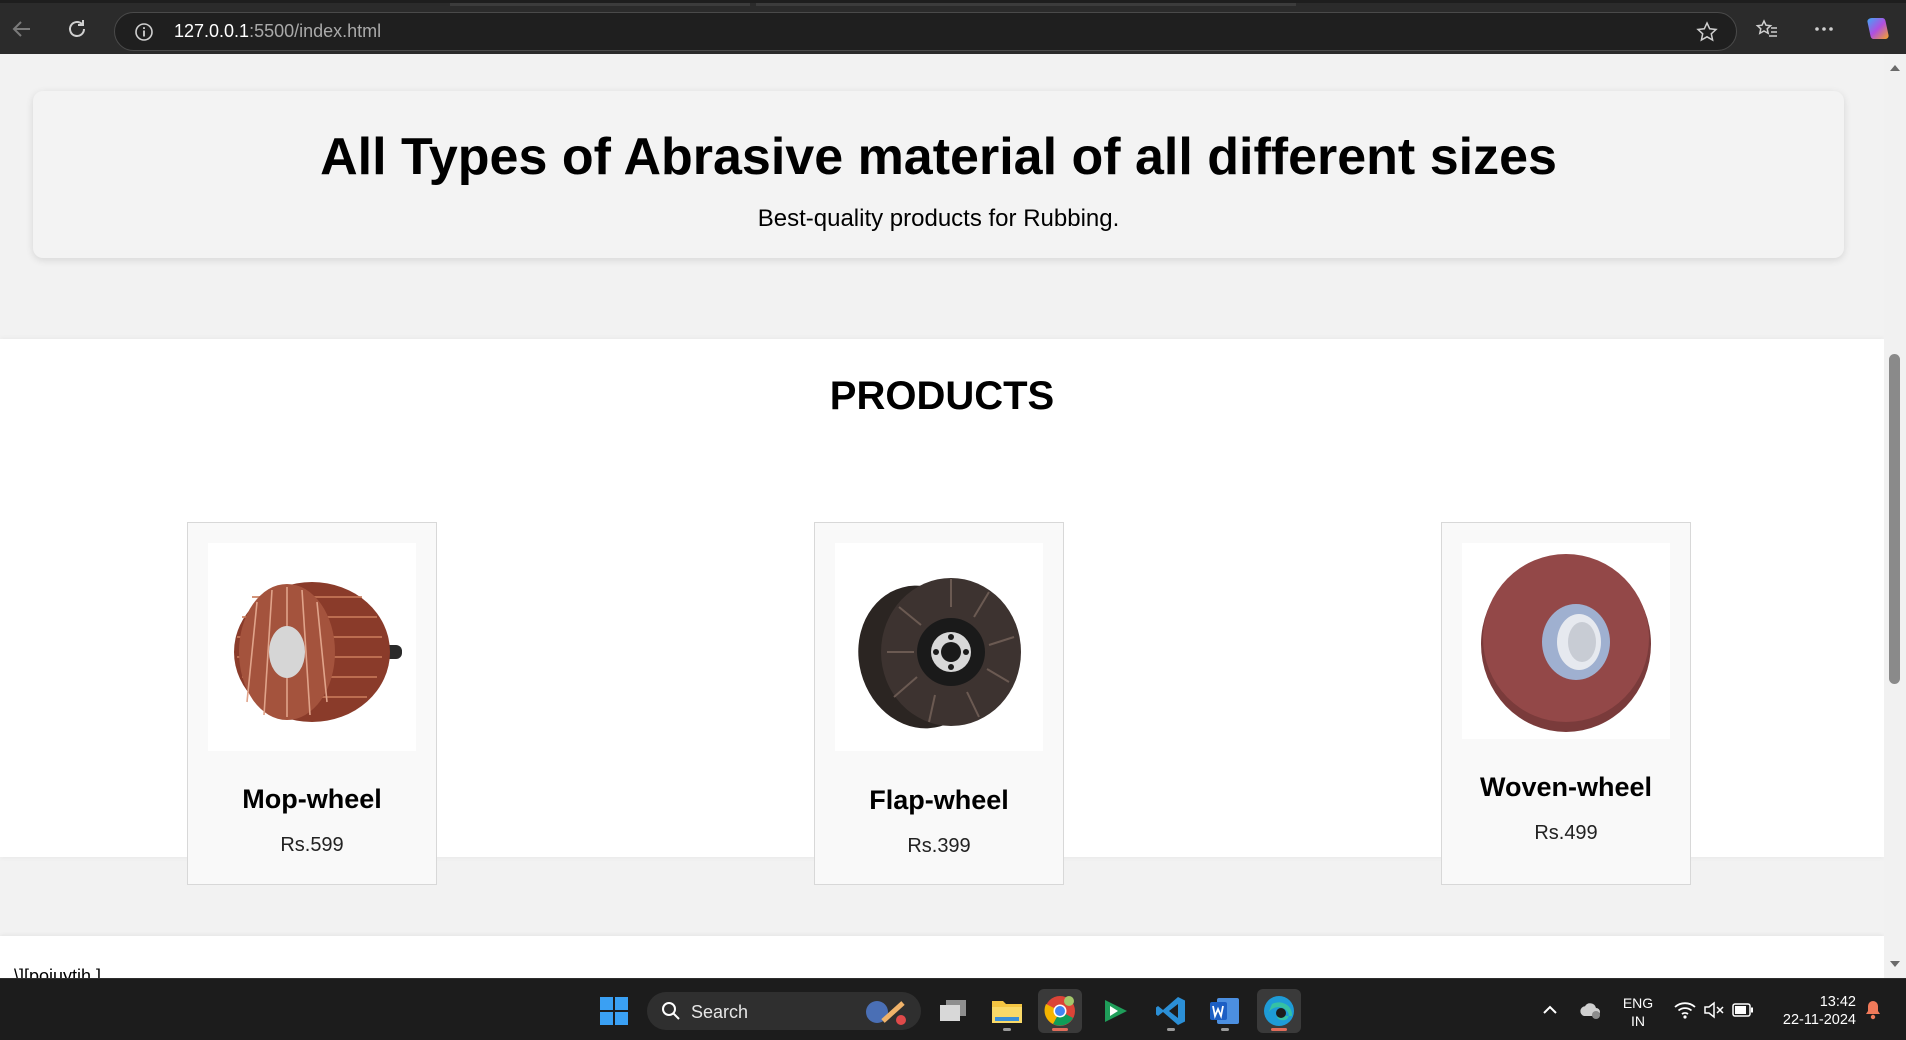 This screenshot has height=1040, width=1906. Describe the element at coordinates (1813, 1011) in the screenshot. I see `clock: 13:42 22-11-2024` at that location.